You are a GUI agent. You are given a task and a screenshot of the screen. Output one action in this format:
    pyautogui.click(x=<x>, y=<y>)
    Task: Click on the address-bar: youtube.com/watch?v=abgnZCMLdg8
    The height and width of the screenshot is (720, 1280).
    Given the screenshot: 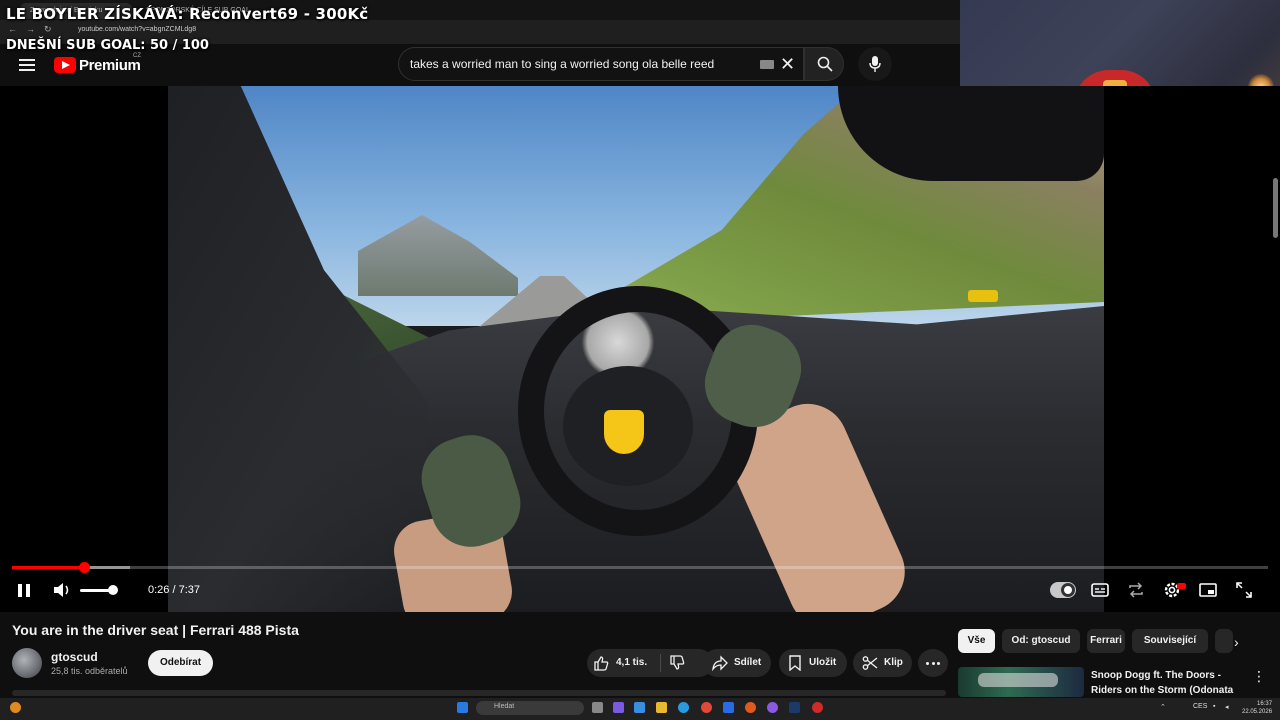 What is the action you would take?
    pyautogui.click(x=137, y=29)
    